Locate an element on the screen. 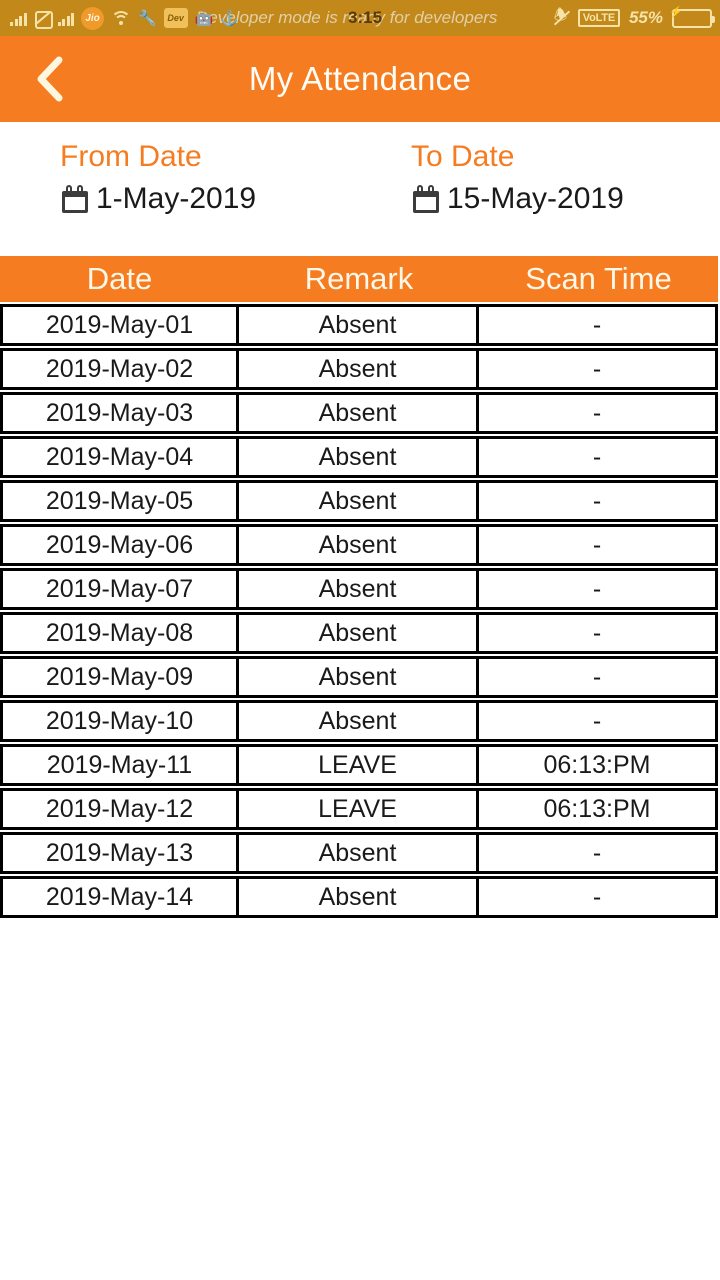 The image size is (720, 1280). cell-date: 2019-May-10 is located at coordinates (119, 721).